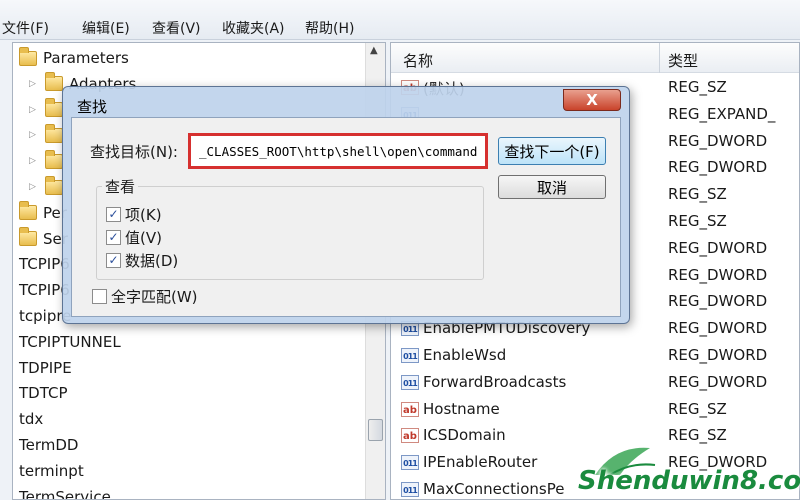  Describe the element at coordinates (43, 213) in the screenshot. I see `tree-item: Per` at that location.